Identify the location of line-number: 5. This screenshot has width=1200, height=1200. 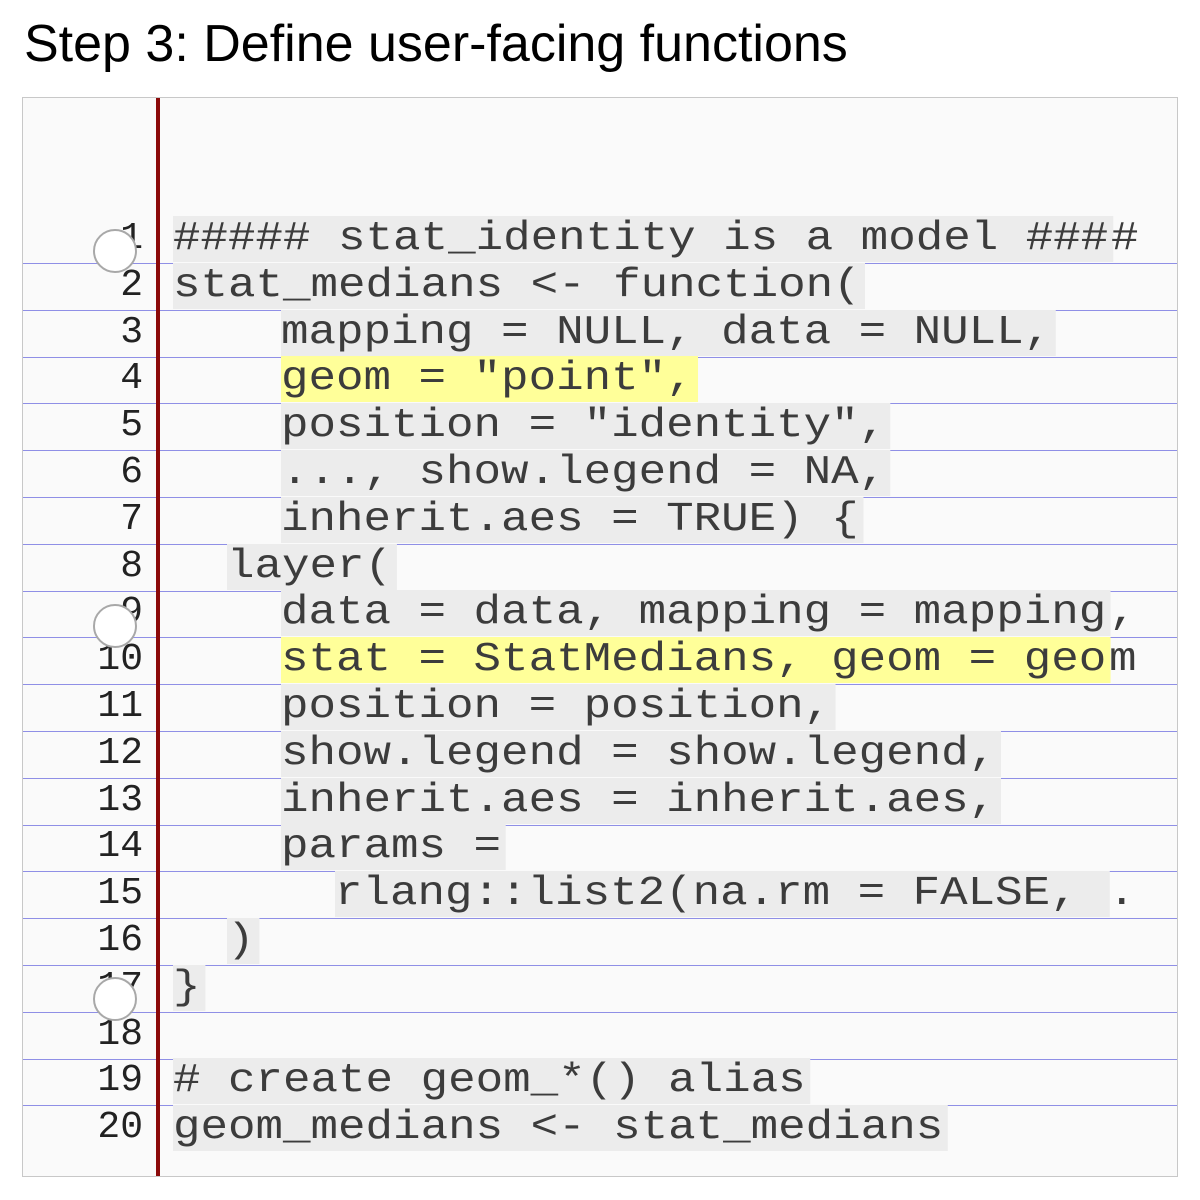
(131, 426).